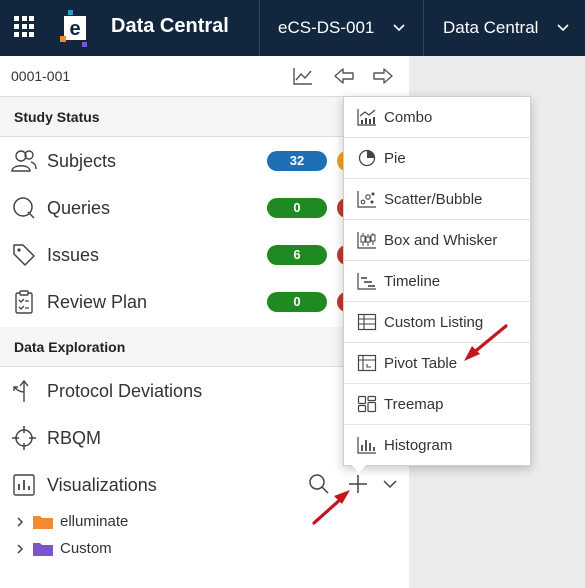 Image resolution: width=585 pixels, height=588 pixels. I want to click on menu-item-label: Box and Whisker, so click(441, 240).